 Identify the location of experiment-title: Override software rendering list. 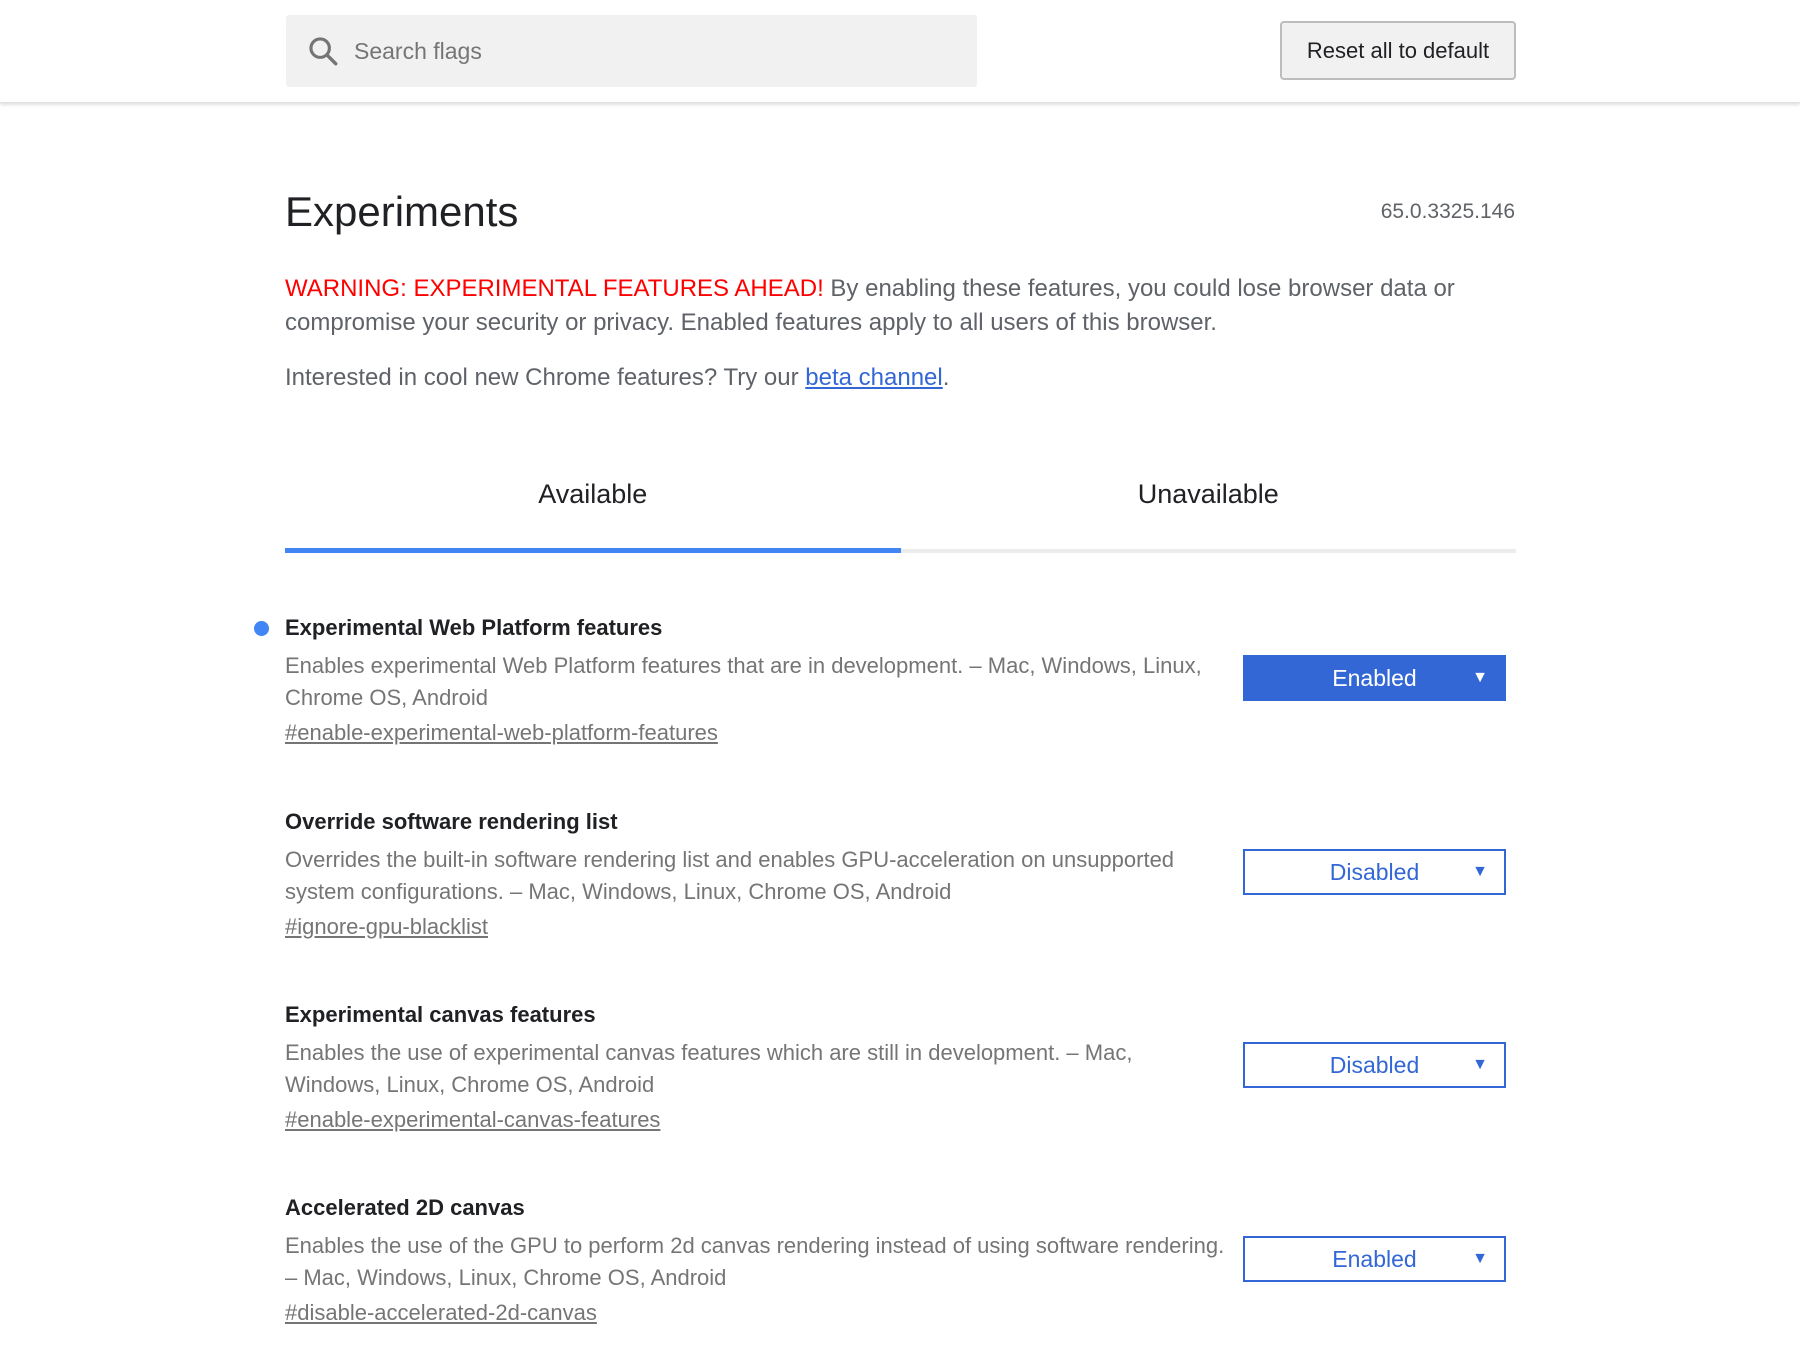
(451, 821).